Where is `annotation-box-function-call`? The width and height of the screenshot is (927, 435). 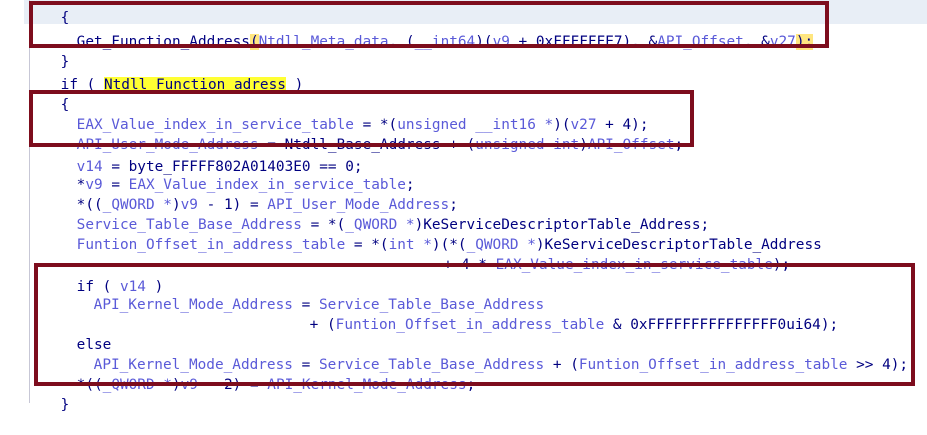 annotation-box-function-call is located at coordinates (429, 24).